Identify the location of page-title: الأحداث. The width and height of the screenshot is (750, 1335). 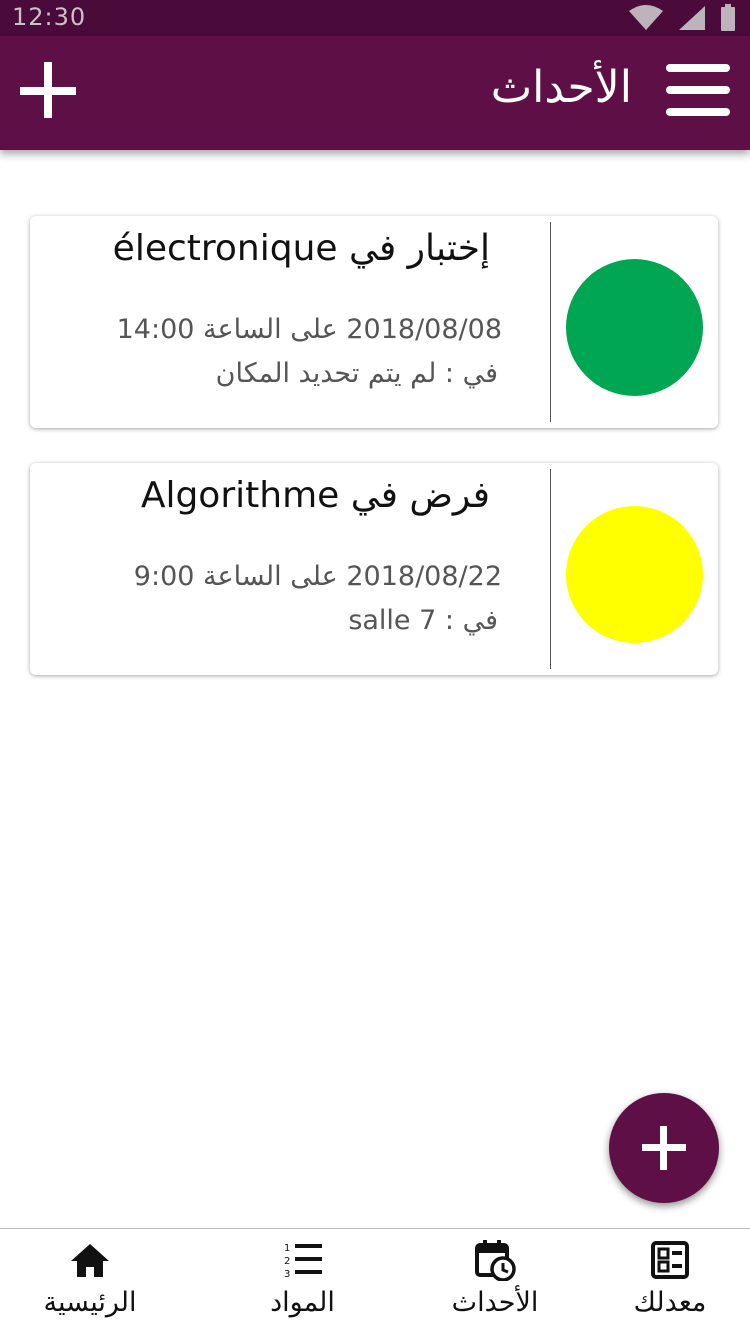
(561, 87).